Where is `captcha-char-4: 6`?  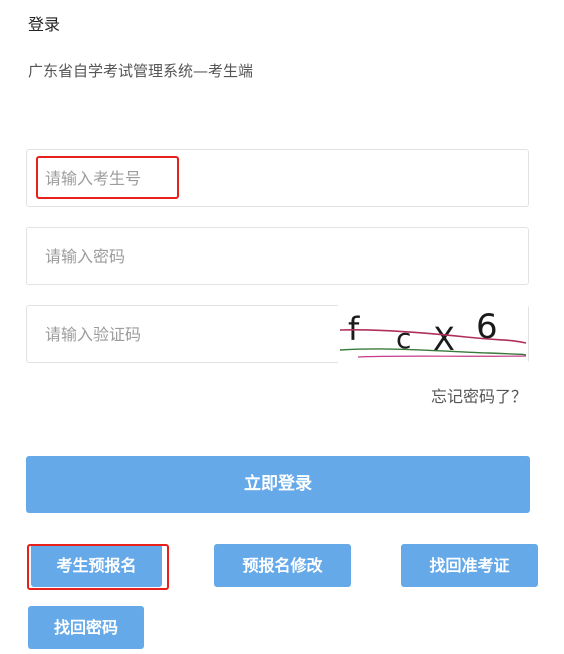
captcha-char-4: 6 is located at coordinates (487, 327).